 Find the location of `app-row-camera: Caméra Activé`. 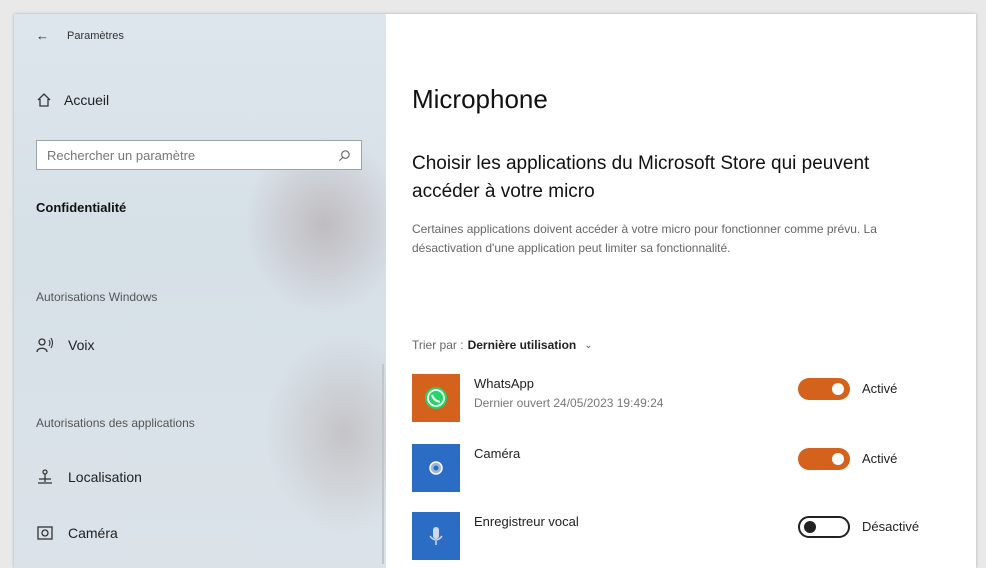

app-row-camera: Caméra Activé is located at coordinates (682, 468).